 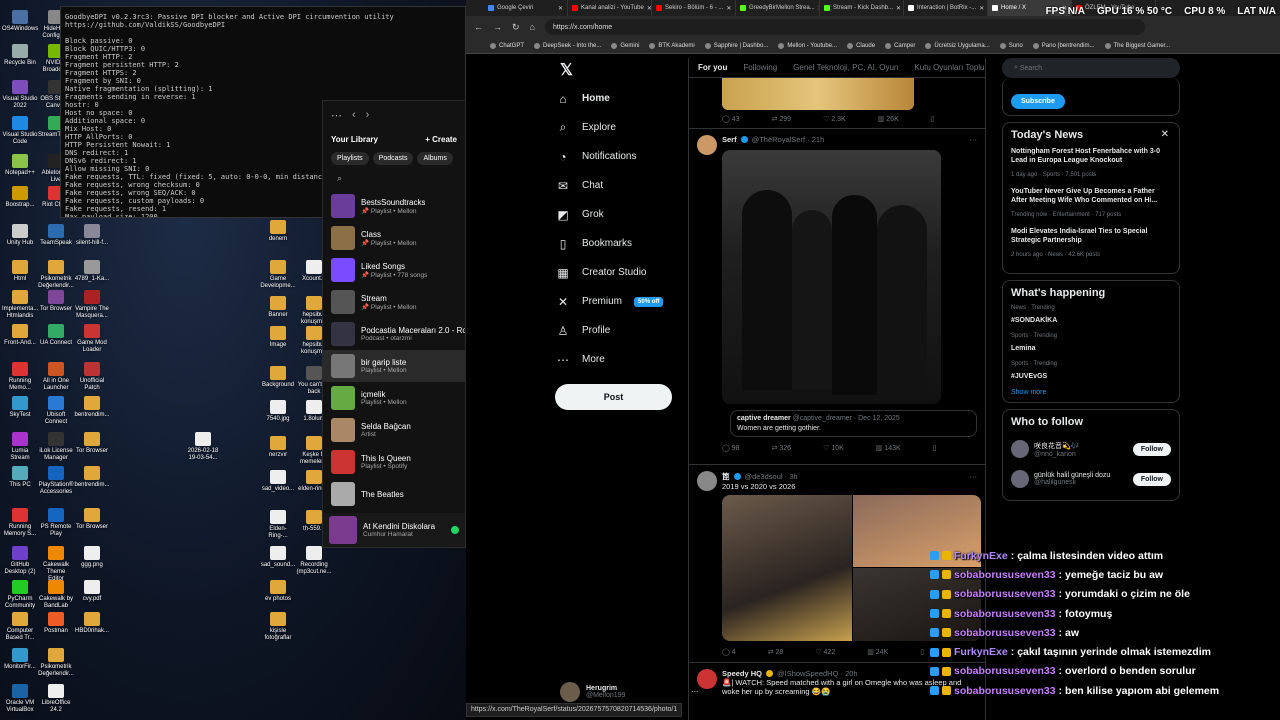 I want to click on library-item: BestsSoundtracks 📌 Playlist • Mellon, so click(x=394, y=206).